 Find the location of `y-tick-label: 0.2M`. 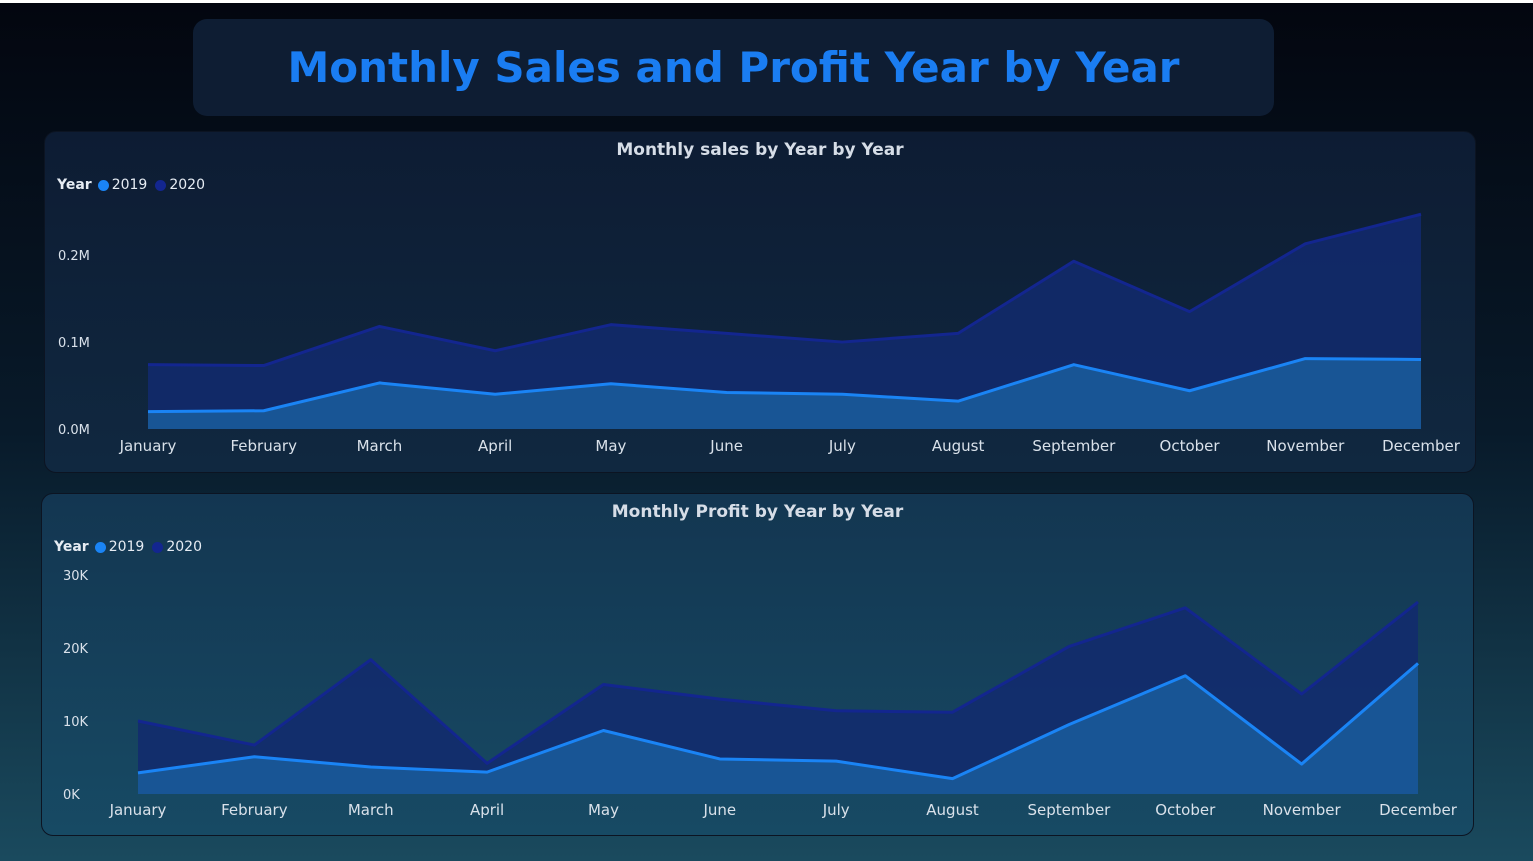

y-tick-label: 0.2M is located at coordinates (74, 256).